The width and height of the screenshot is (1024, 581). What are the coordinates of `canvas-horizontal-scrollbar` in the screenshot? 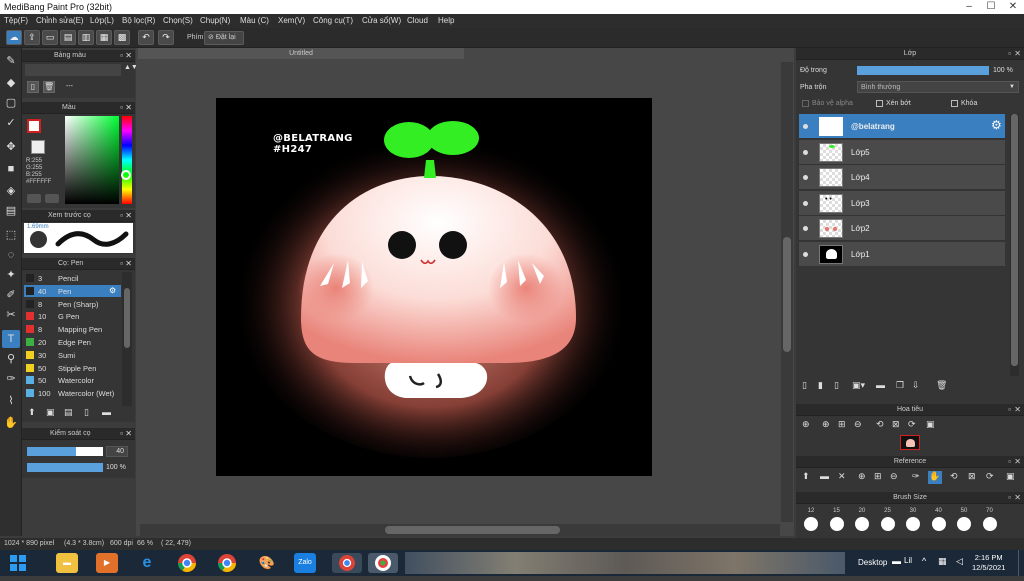 It's located at (460, 530).